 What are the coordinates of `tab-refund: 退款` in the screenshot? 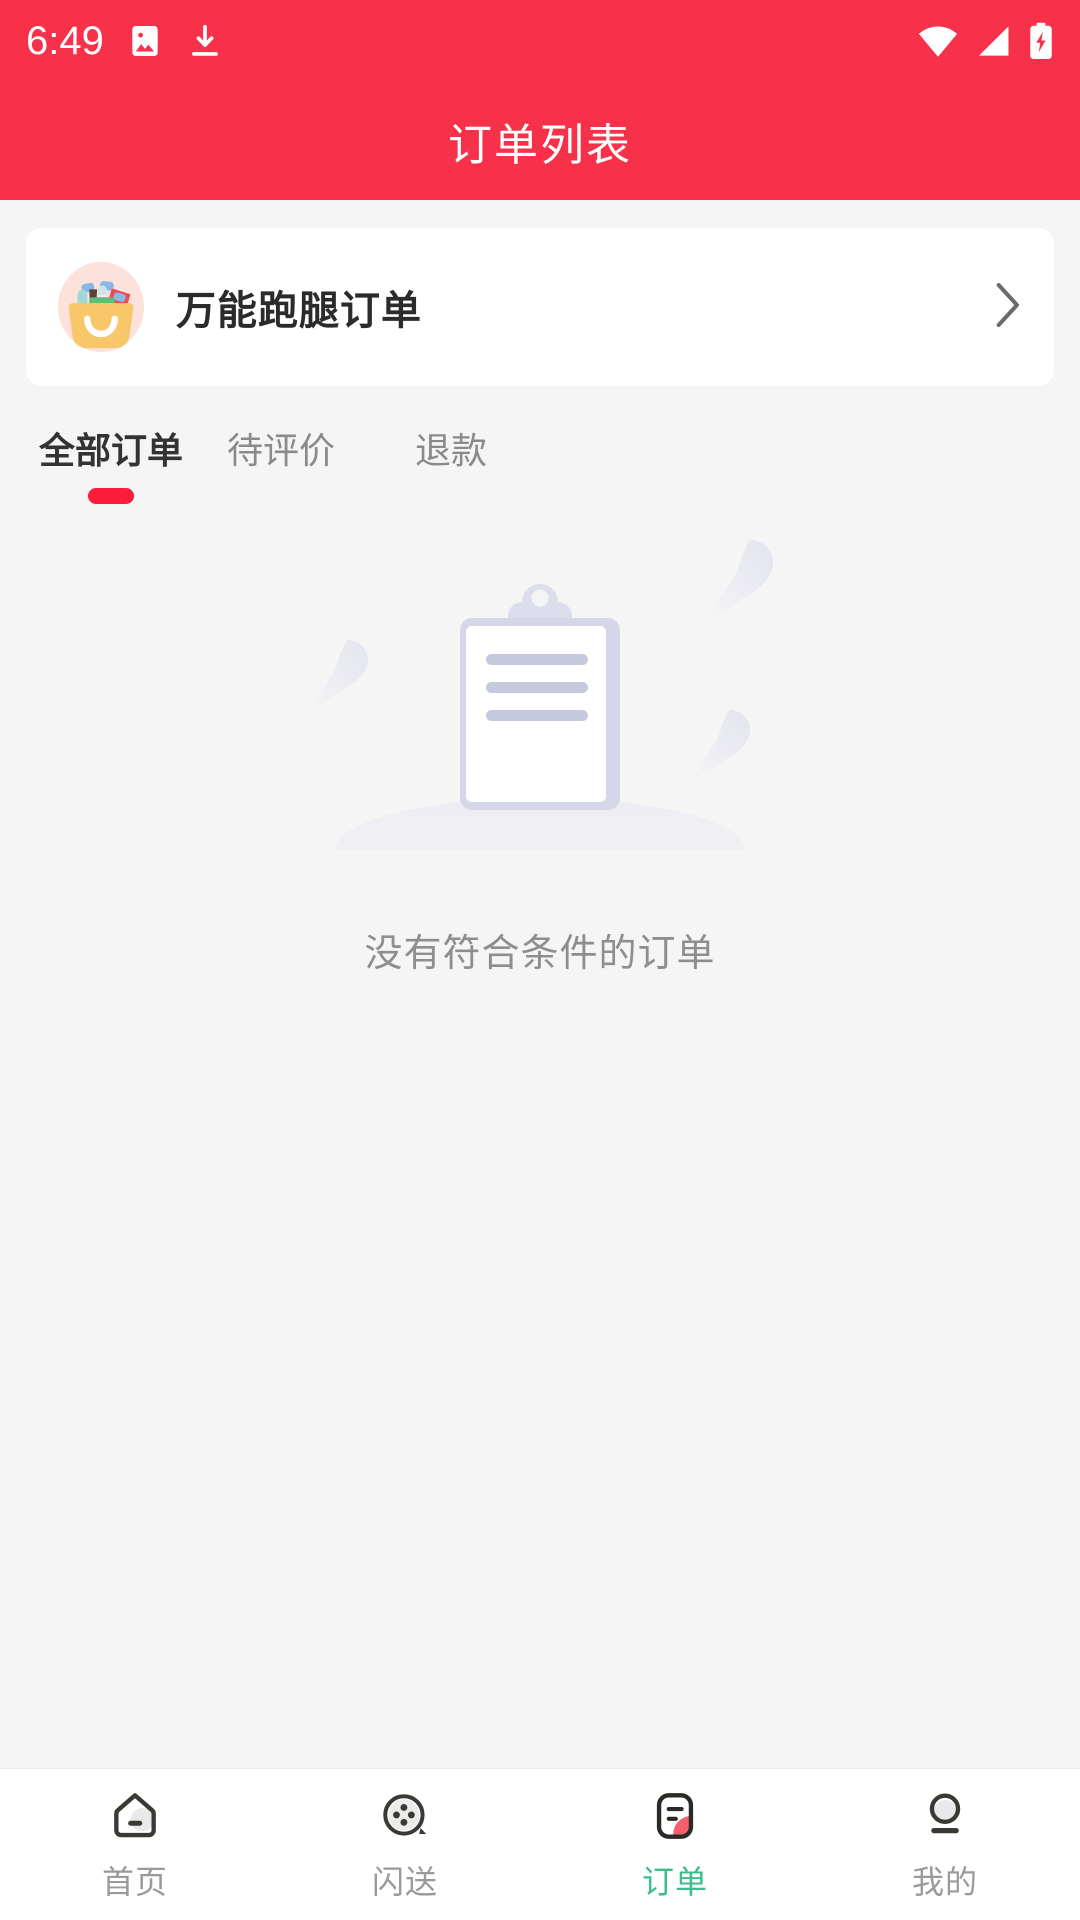 It's located at (451, 463).